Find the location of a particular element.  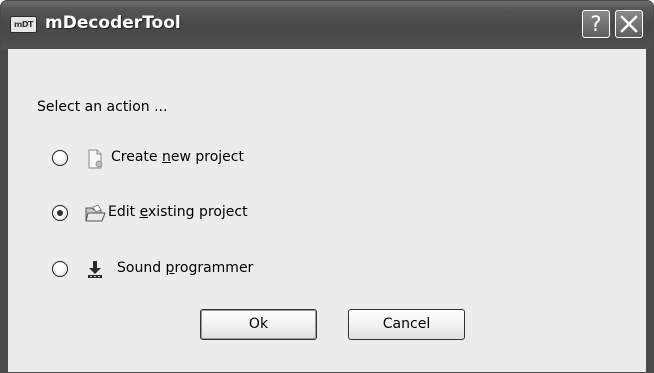

app-icon: mDT is located at coordinates (23, 24).